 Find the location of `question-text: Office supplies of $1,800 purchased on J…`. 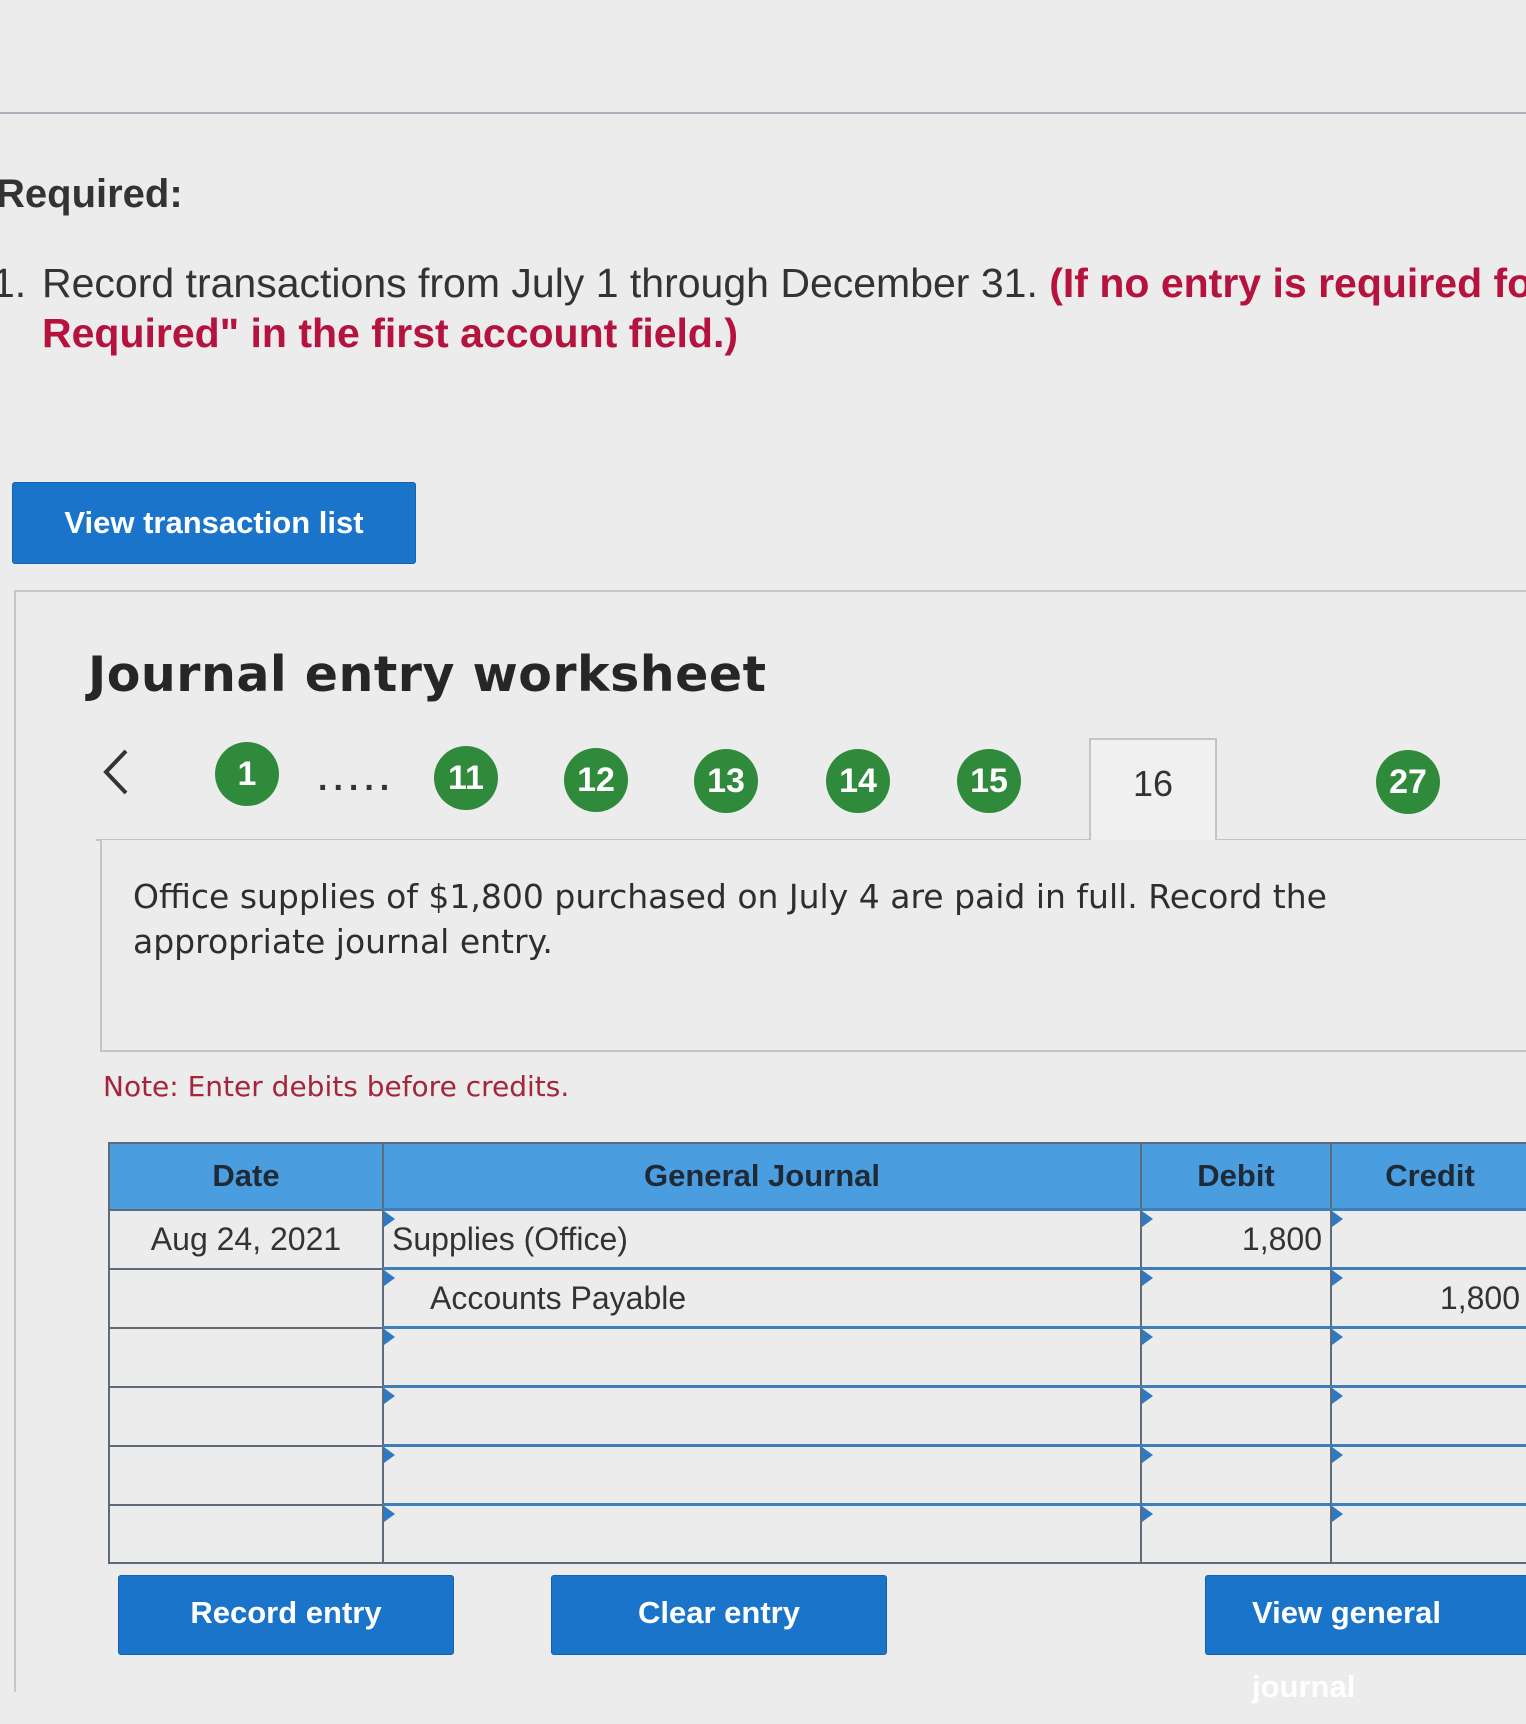

question-text: Office supplies of $1,800 purchased on J… is located at coordinates (730, 919).